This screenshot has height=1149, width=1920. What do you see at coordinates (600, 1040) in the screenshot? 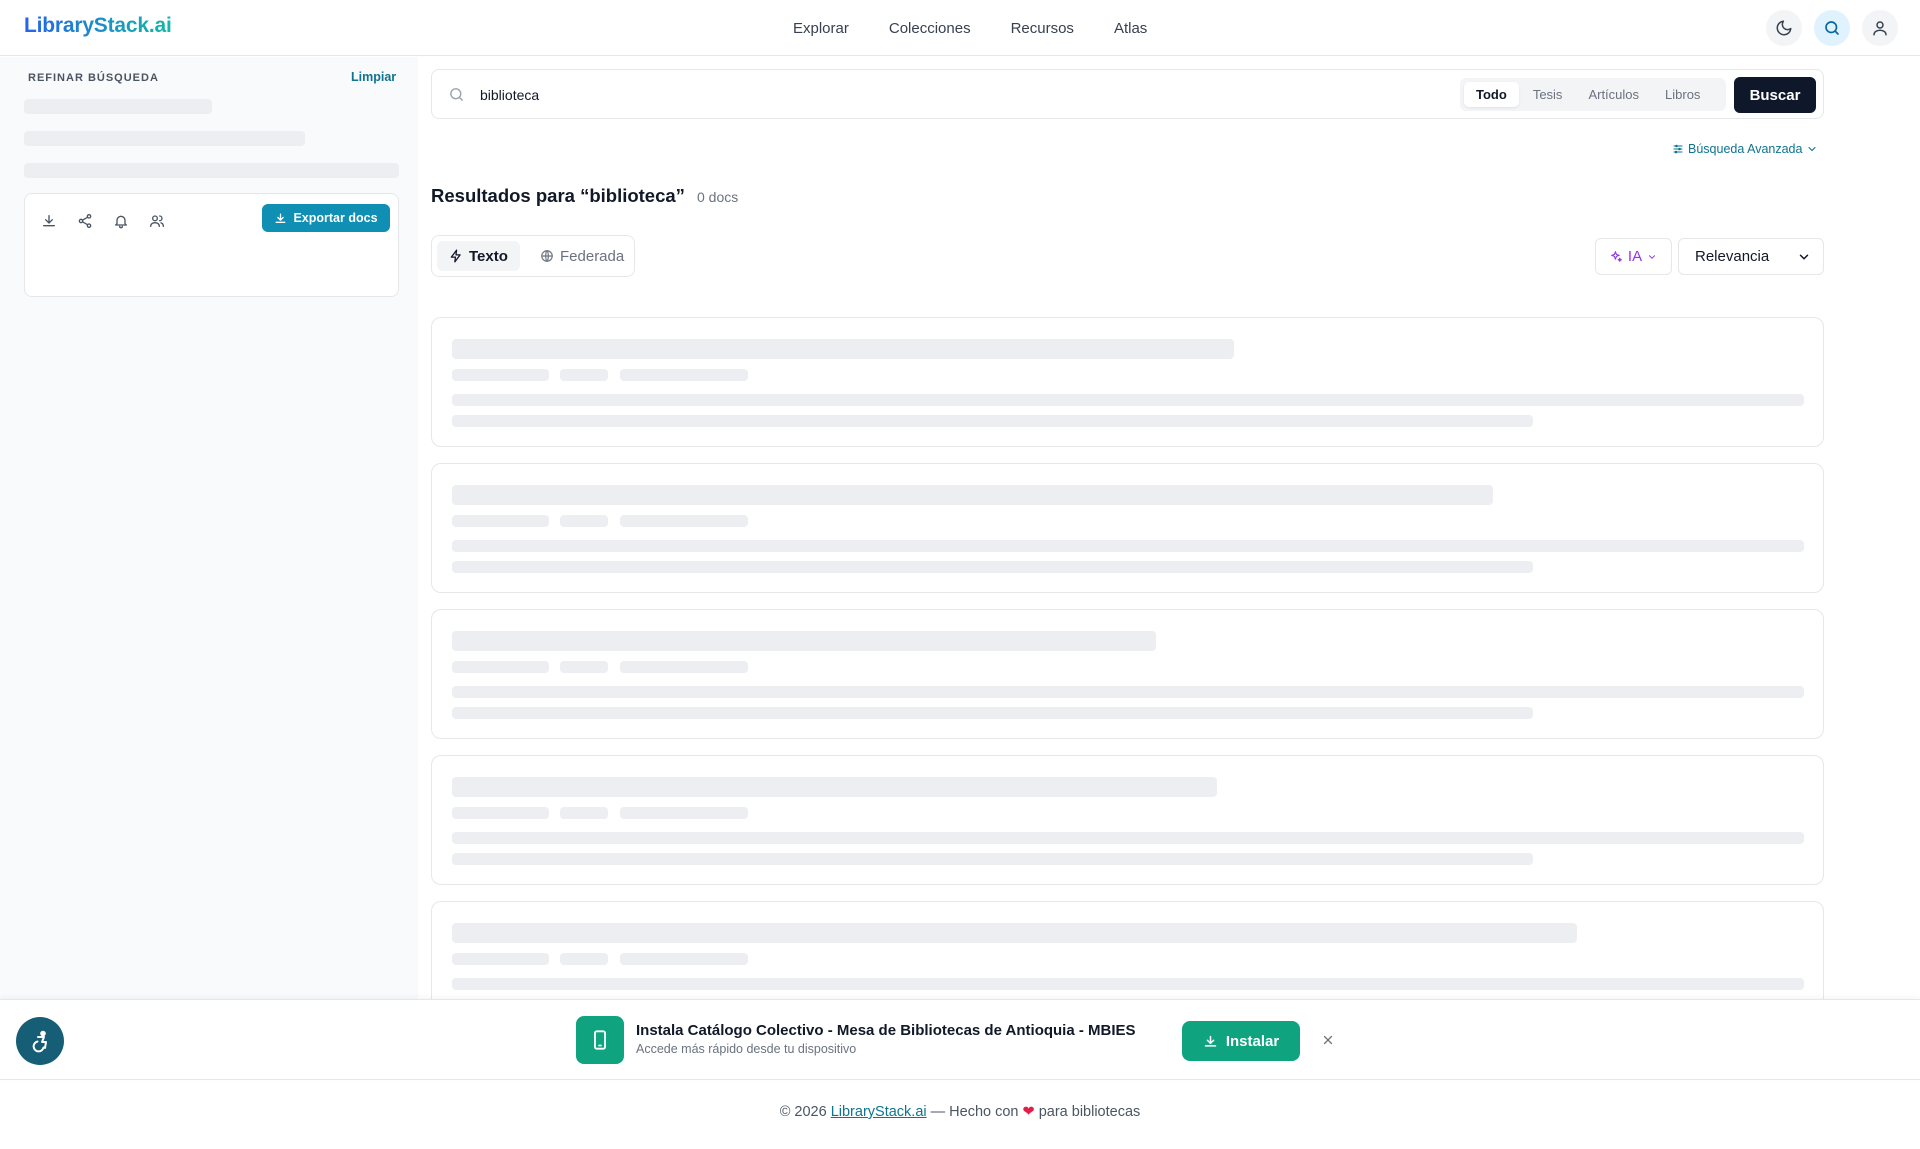
I see `app-icon-tile` at bounding box center [600, 1040].